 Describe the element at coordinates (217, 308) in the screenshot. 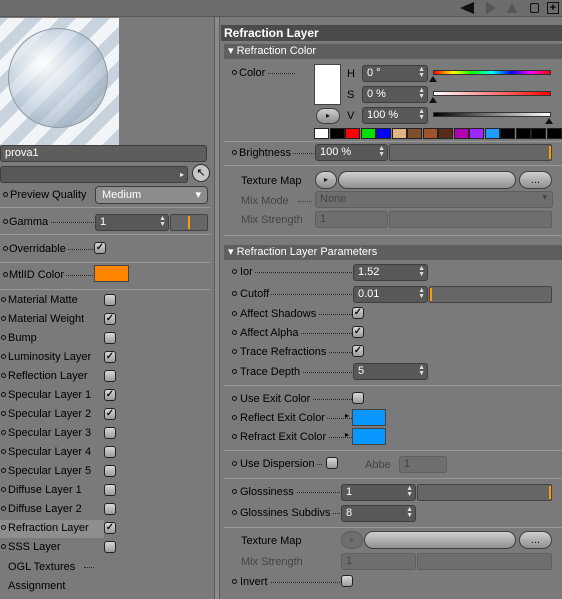

I see `panel-divider` at that location.